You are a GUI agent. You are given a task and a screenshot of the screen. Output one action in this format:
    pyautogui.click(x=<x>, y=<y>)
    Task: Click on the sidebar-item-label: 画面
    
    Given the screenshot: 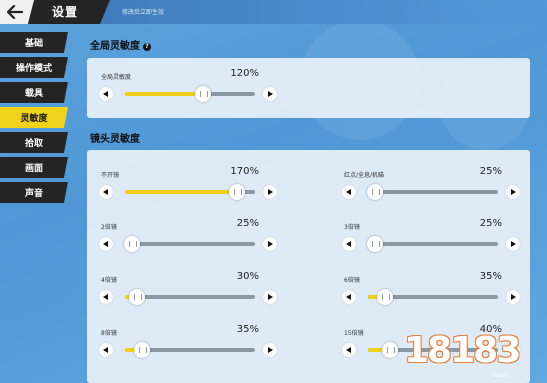 What is the action you would take?
    pyautogui.click(x=33, y=169)
    